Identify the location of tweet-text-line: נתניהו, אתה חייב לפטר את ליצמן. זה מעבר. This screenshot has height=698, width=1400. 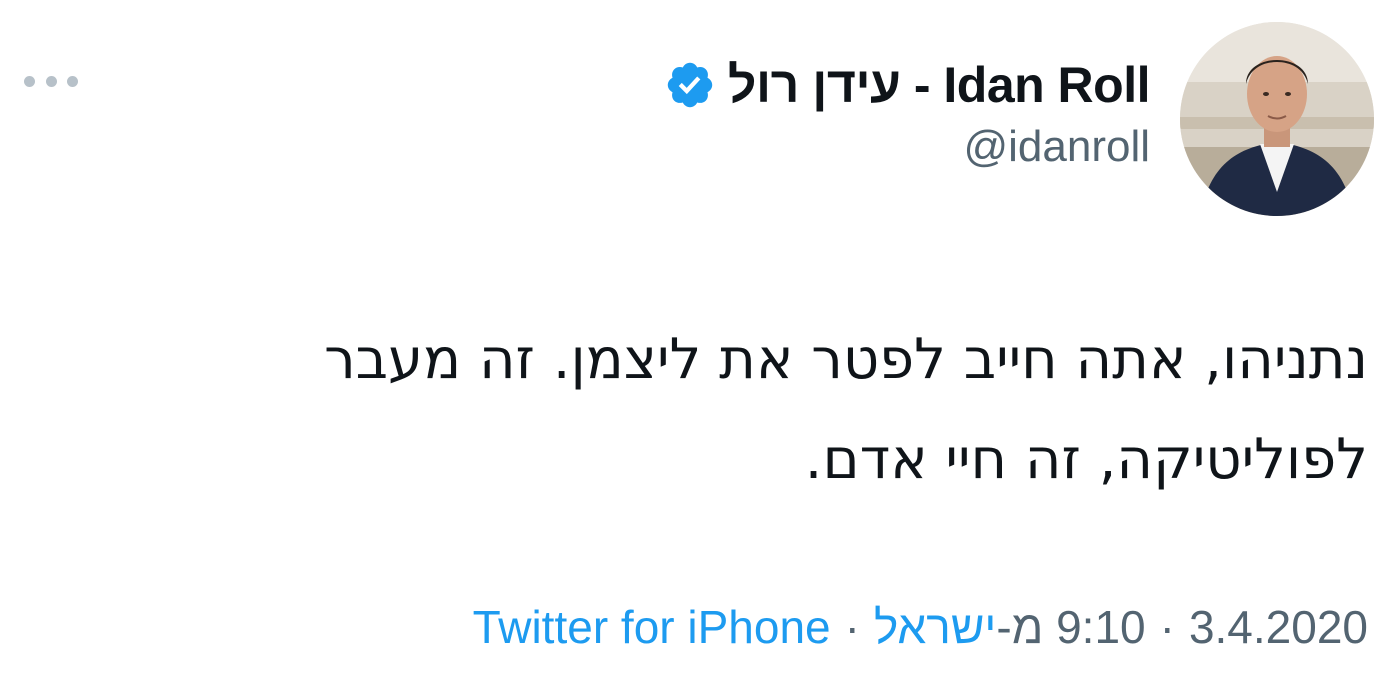
(846, 359).